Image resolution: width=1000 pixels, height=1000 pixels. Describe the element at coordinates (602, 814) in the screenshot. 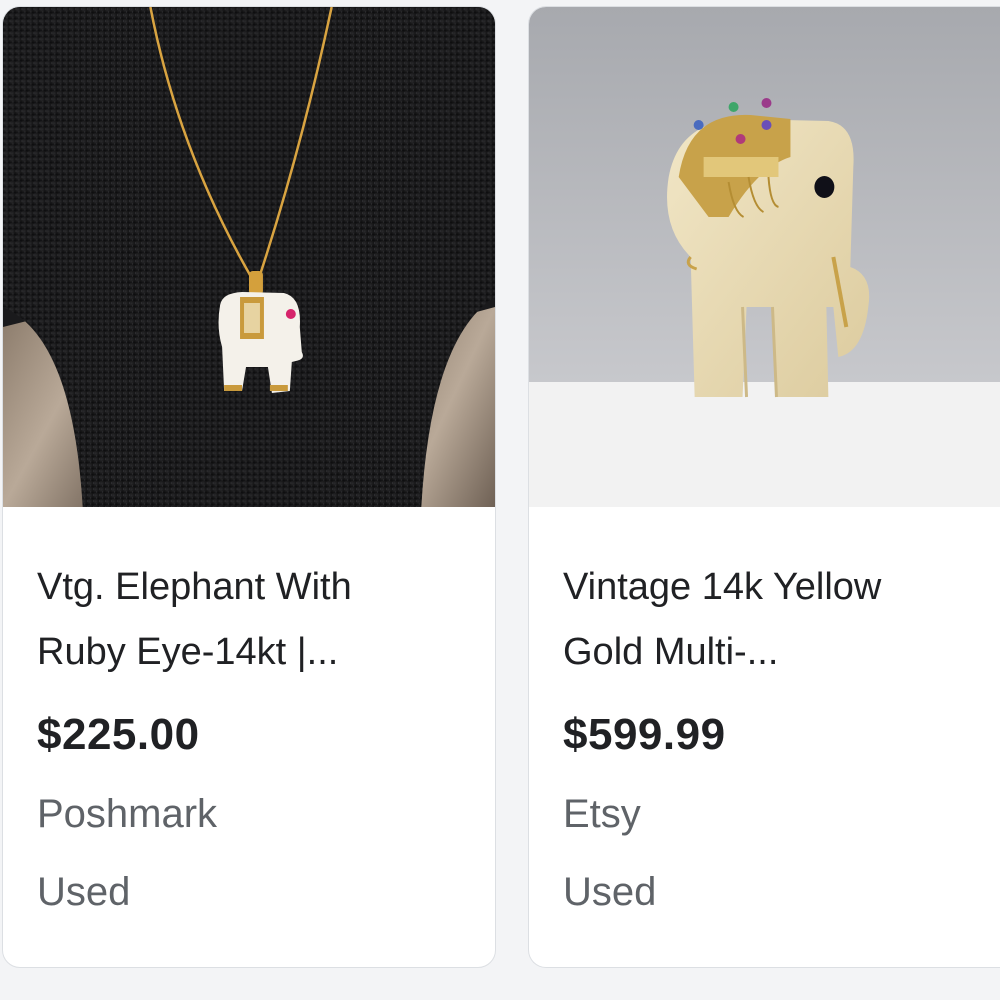

I see `product-seller: Etsy` at that location.